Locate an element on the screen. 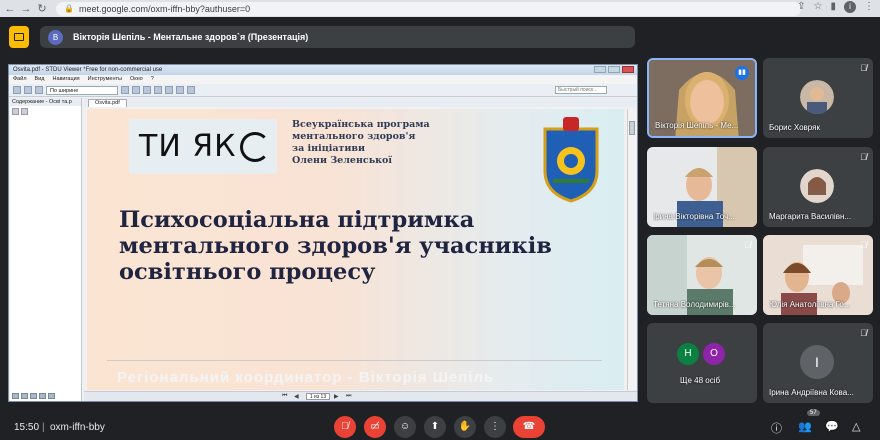  activities-icon: △ is located at coordinates (856, 426).